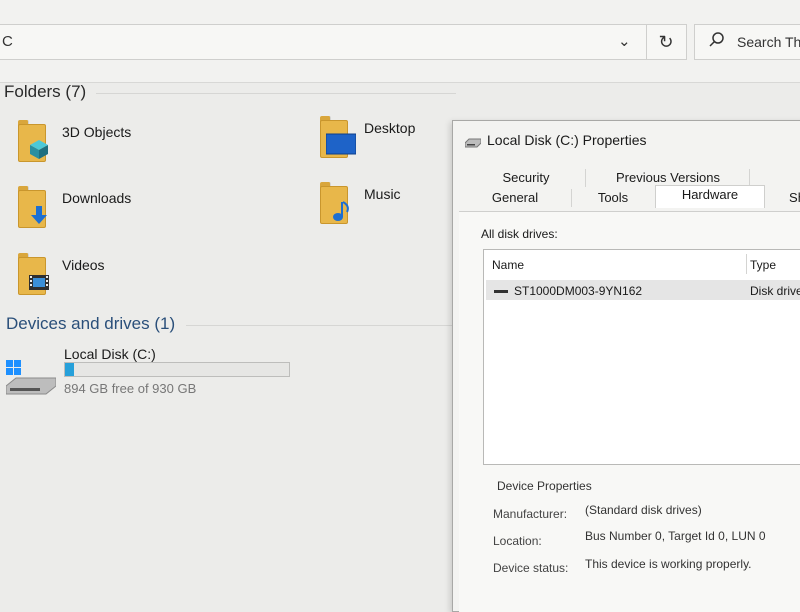 This screenshot has height=612, width=800. Describe the element at coordinates (97, 198) in the screenshot. I see `folder-label: Downloads` at that location.